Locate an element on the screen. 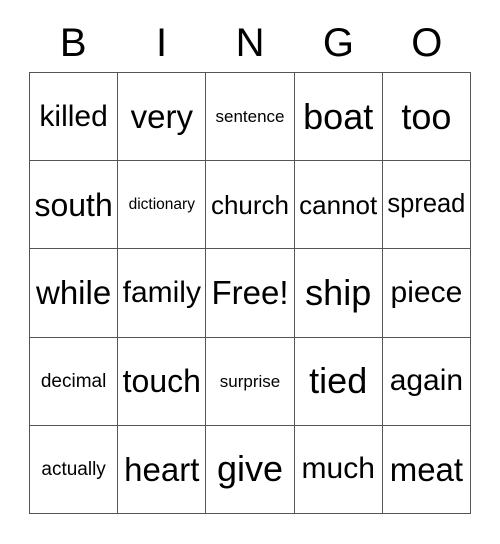 Image resolution: width=500 pixels, height=544 pixels. header-letter-text: O is located at coordinates (427, 43).